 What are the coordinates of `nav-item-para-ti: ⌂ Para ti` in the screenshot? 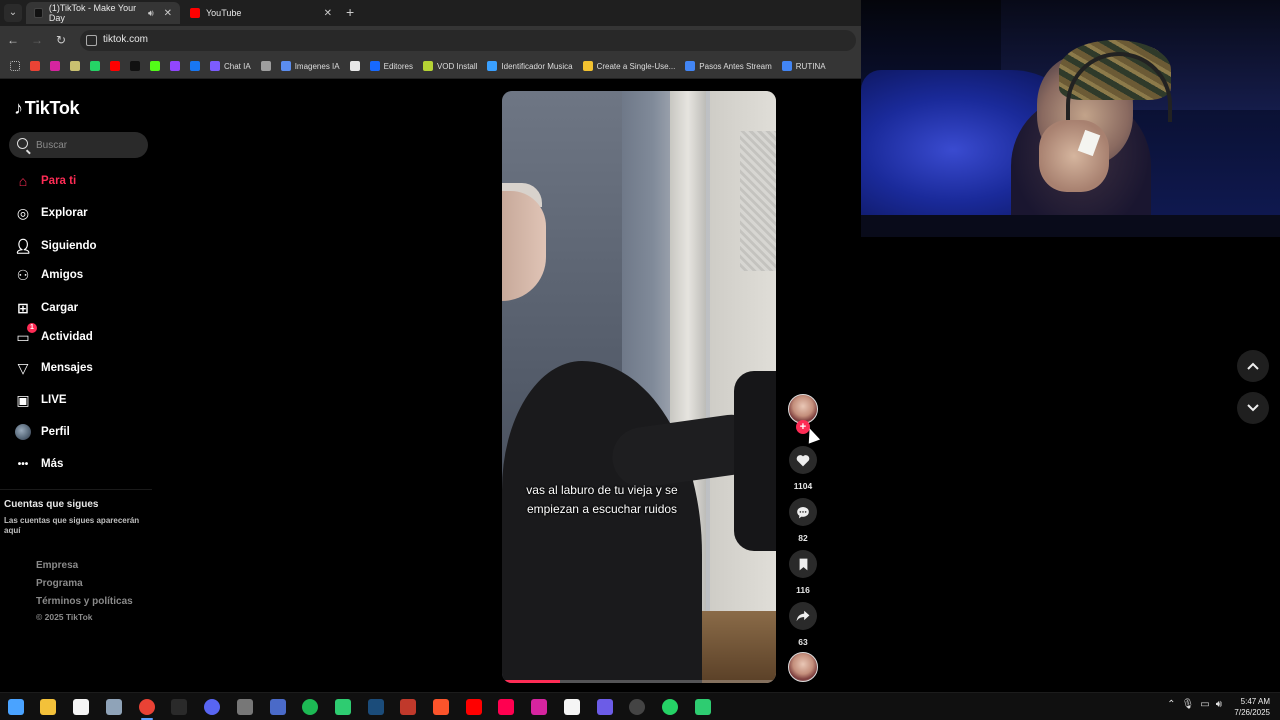 It's located at (45, 181).